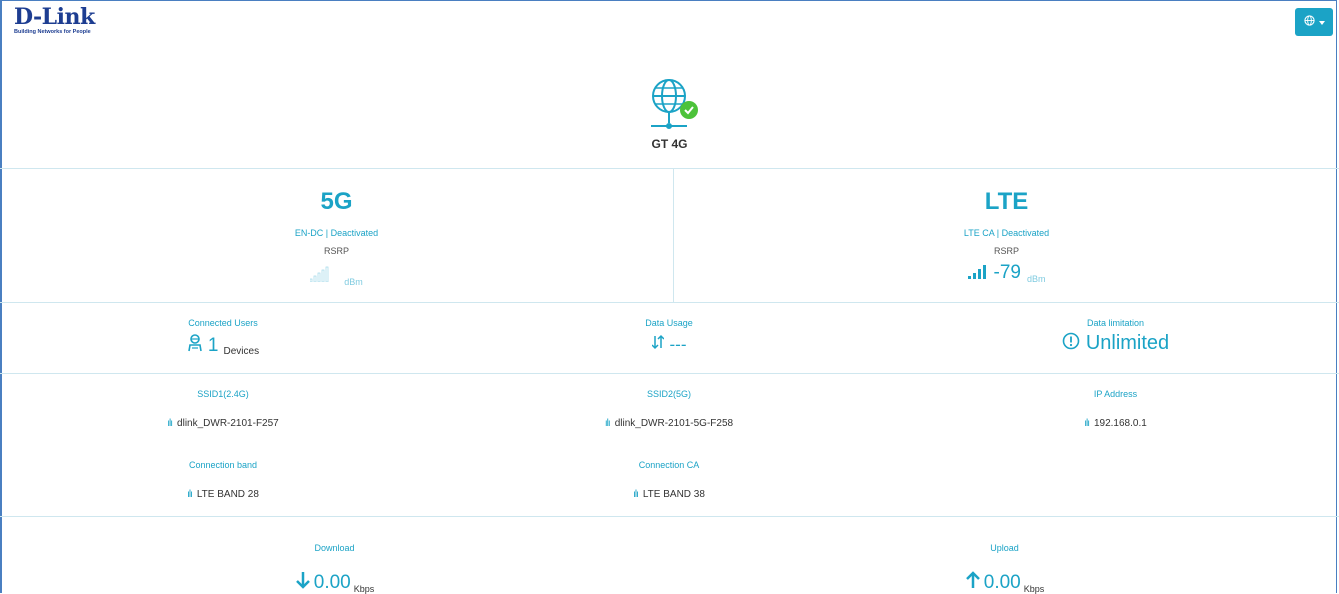 The image size is (1339, 594). What do you see at coordinates (223, 465) in the screenshot?
I see `connection-band-label: Connection band` at bounding box center [223, 465].